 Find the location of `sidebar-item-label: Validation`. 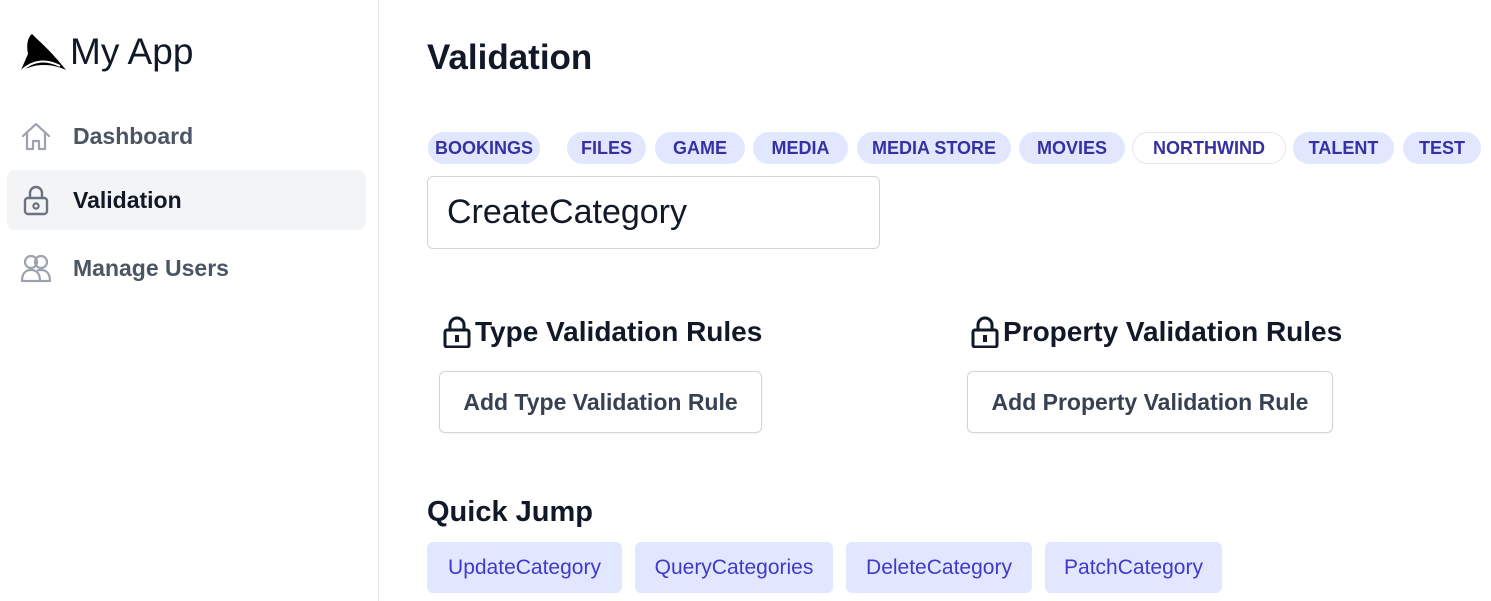

sidebar-item-label: Validation is located at coordinates (127, 199).